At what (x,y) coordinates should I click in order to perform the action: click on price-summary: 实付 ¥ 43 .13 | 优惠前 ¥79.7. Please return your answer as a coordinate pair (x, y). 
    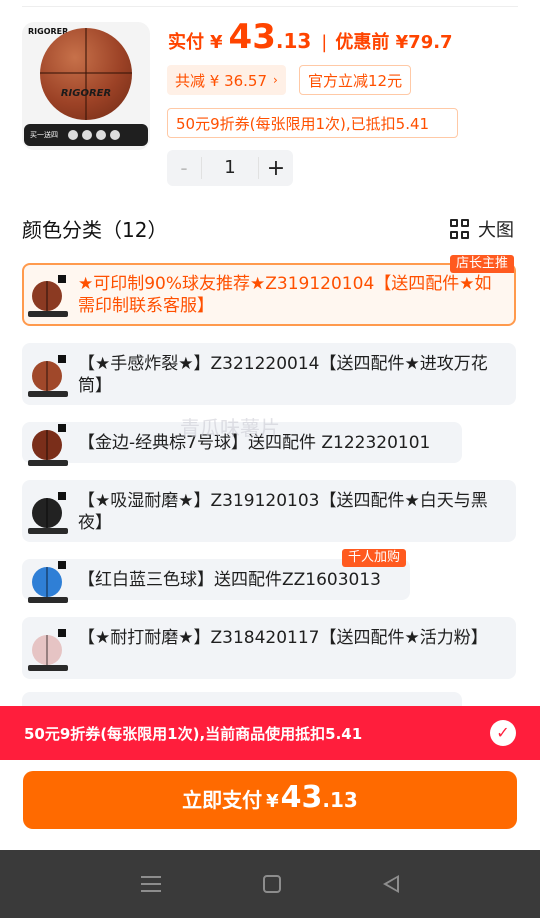
    Looking at the image, I should click on (310, 37).